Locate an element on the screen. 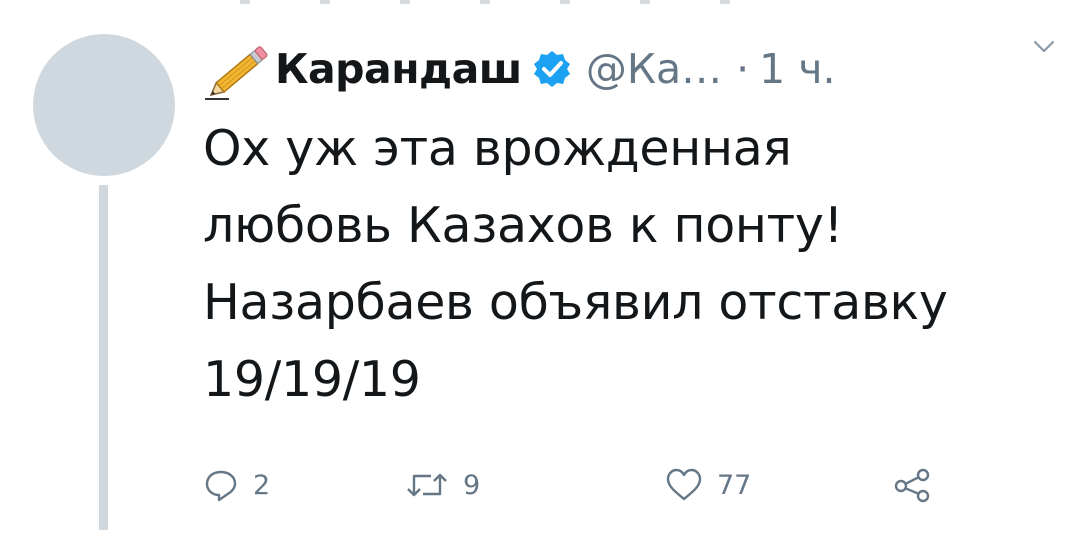  retweet-button: 9 is located at coordinates (442, 485).